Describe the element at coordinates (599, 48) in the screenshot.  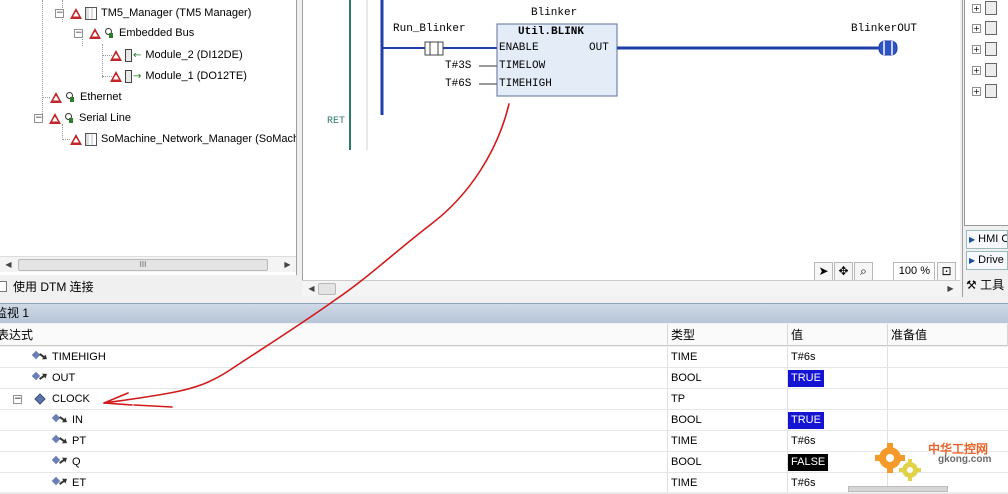
I see `fb-output-out: OUT` at that location.